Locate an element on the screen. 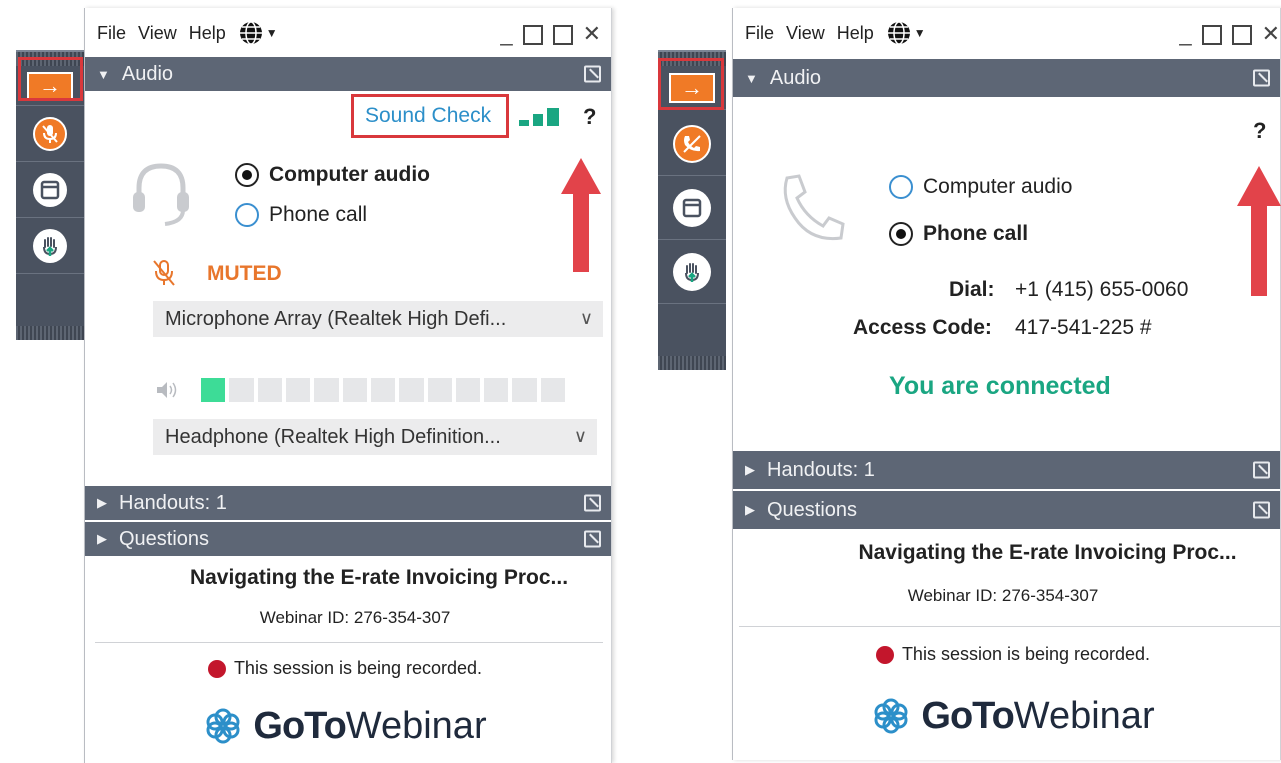 The height and width of the screenshot is (763, 1281). radio-selected-icon is located at coordinates (247, 175).